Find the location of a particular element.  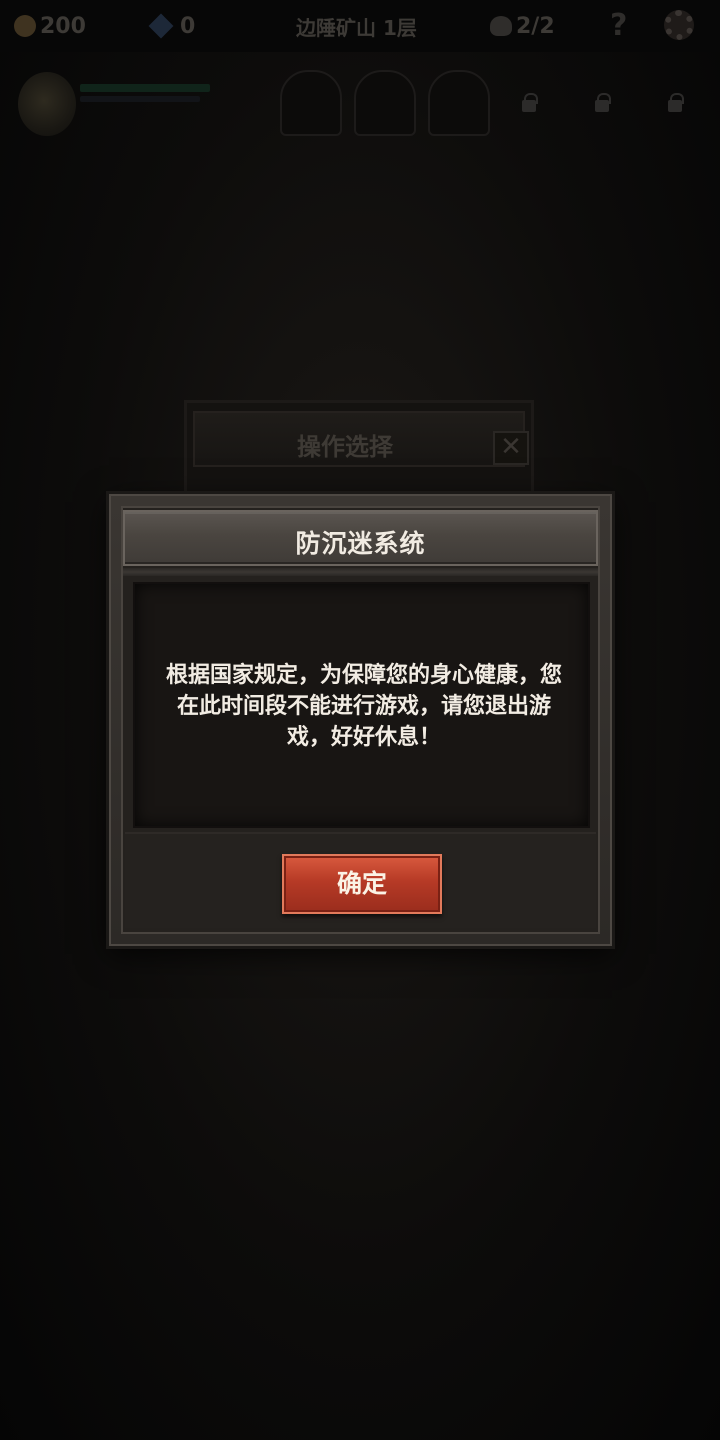

operation-select-header: 操作选择 ✕ is located at coordinates (361, 439).